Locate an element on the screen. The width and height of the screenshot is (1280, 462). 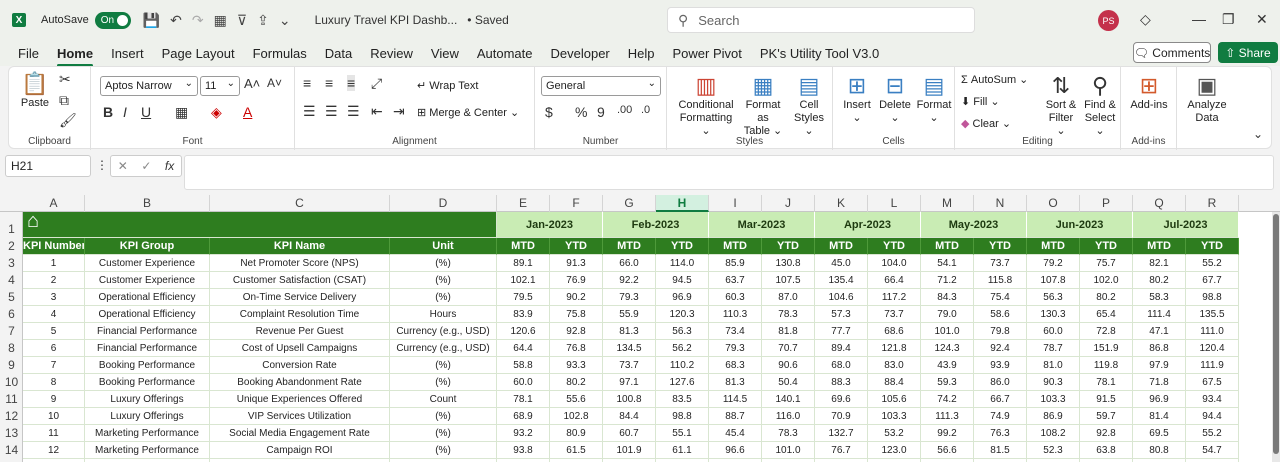
table-cell: 75.8 is located at coordinates (576, 314).